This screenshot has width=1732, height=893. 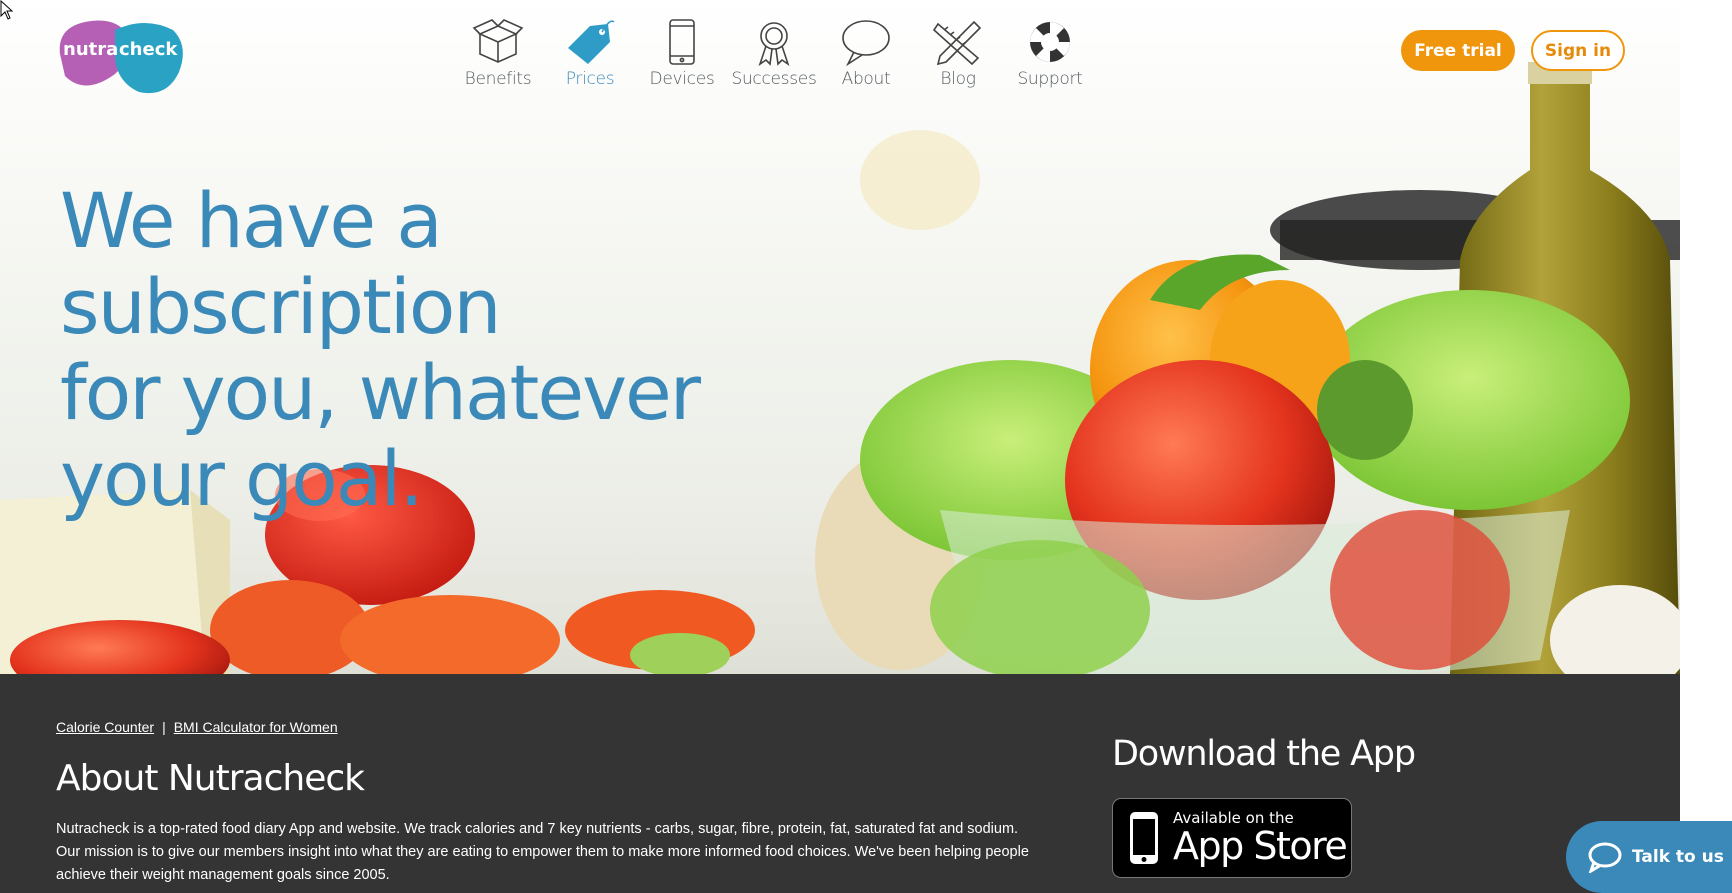 I want to click on lifebuoy-icon, so click(x=1050, y=42).